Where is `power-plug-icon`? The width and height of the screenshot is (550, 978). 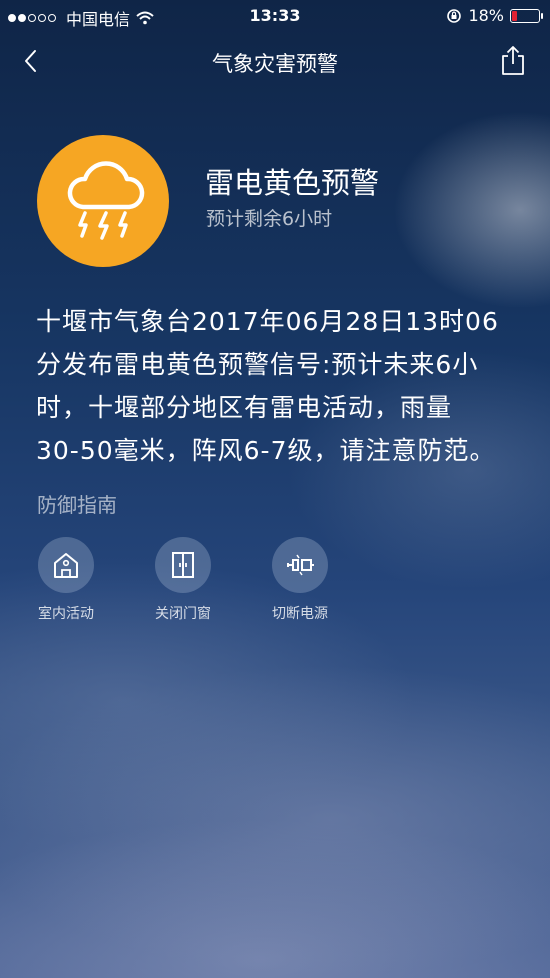
power-plug-icon is located at coordinates (300, 565).